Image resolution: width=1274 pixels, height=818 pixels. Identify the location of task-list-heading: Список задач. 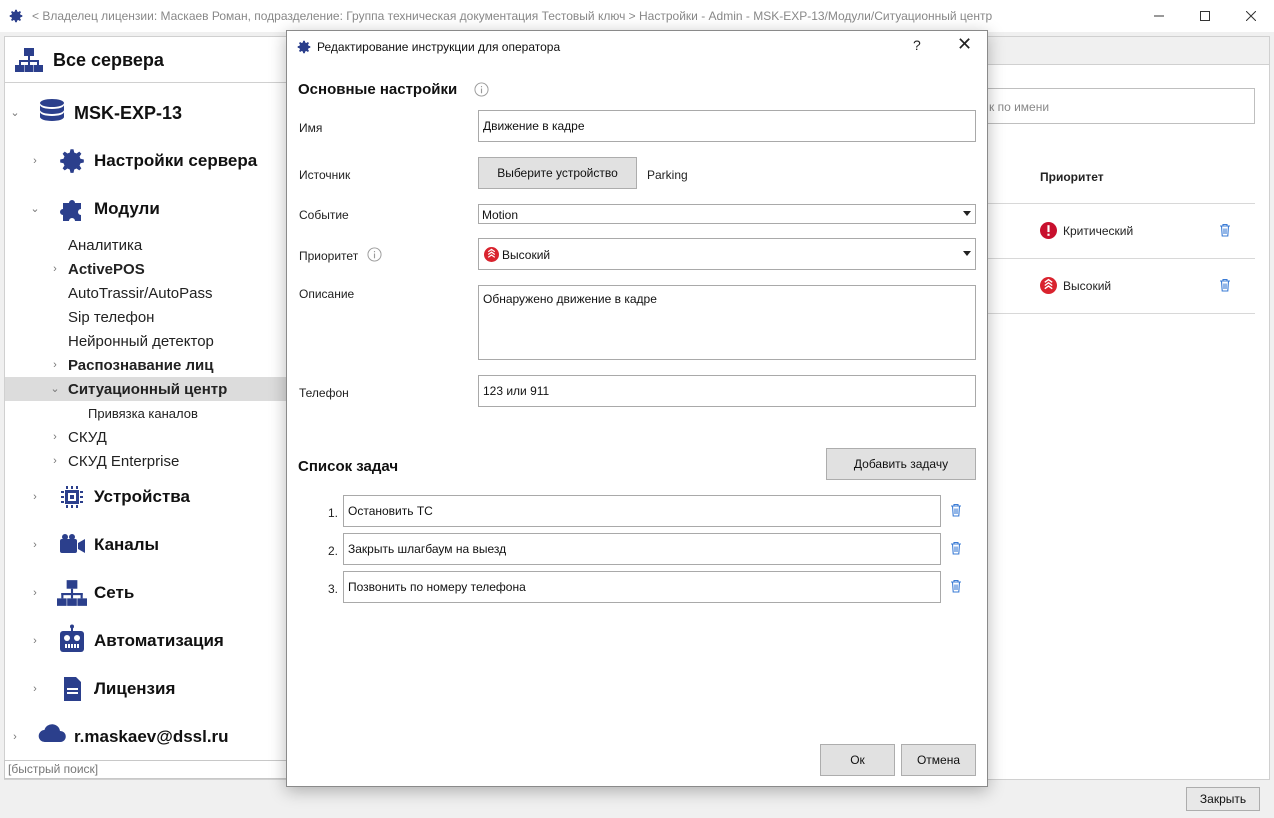
(348, 466).